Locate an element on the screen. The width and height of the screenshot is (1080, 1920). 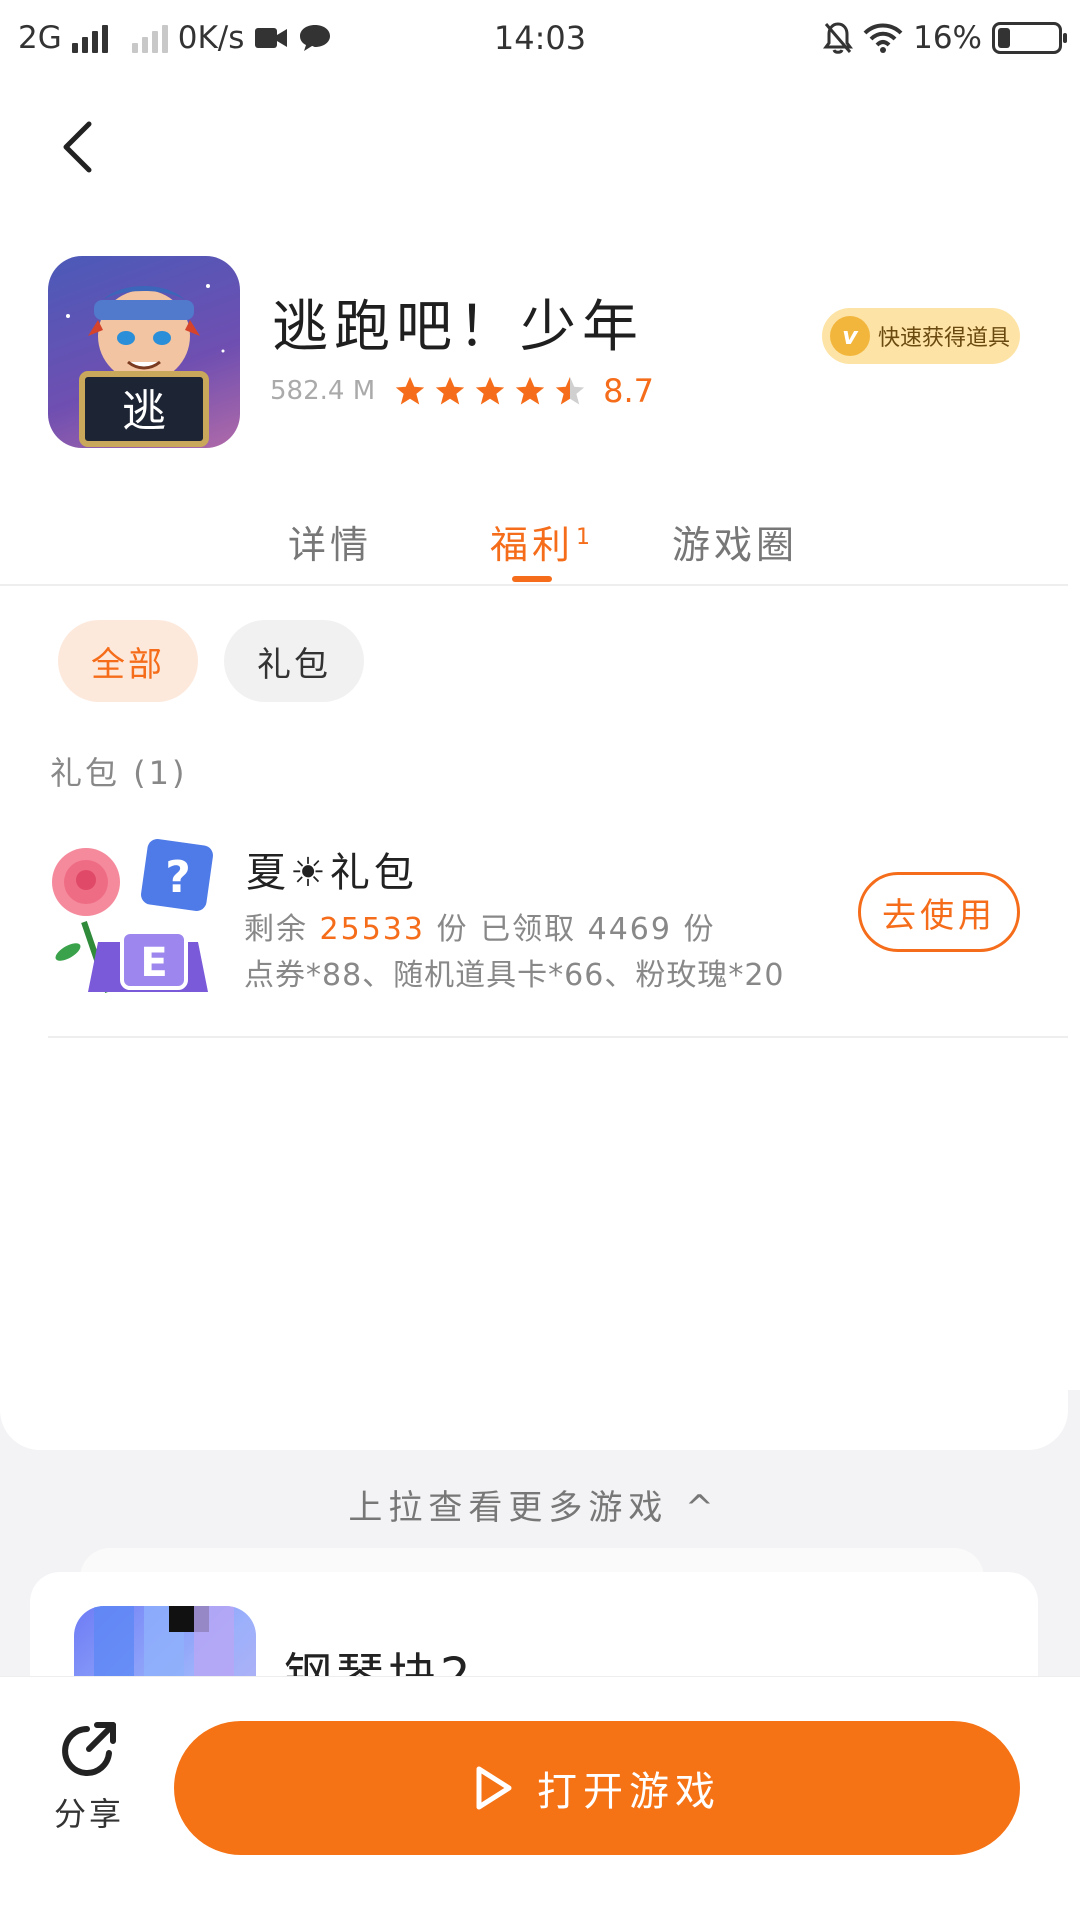
signal-icon-secondary is located at coordinates (149, 38).